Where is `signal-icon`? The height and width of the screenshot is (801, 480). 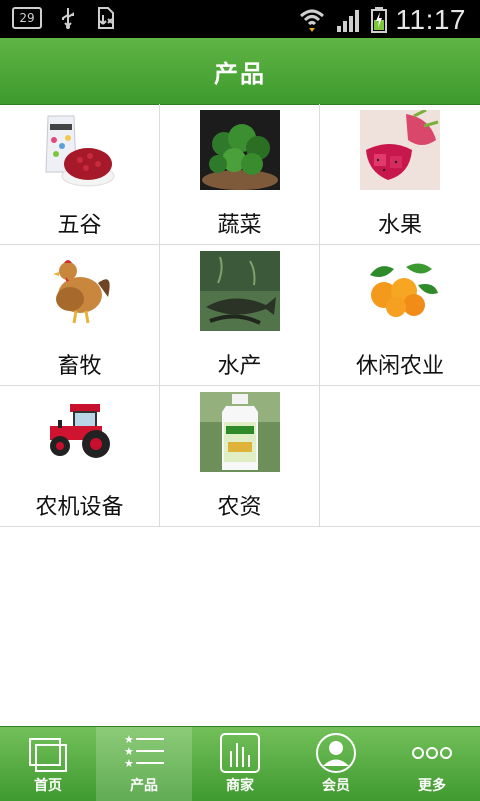 signal-icon is located at coordinates (347, 21).